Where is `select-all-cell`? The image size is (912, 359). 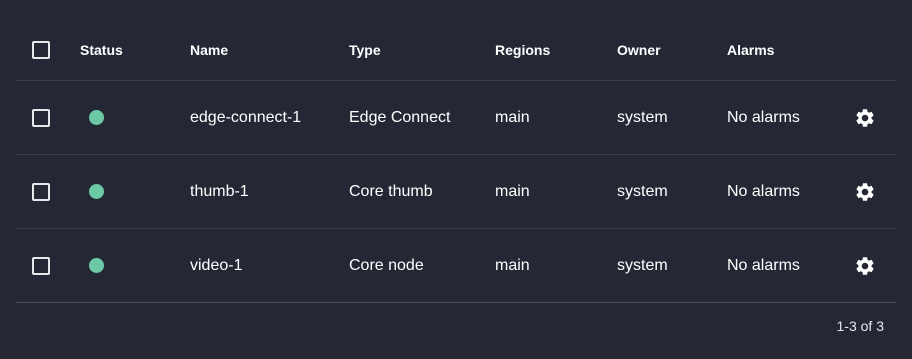
select-all-cell is located at coordinates (41, 48).